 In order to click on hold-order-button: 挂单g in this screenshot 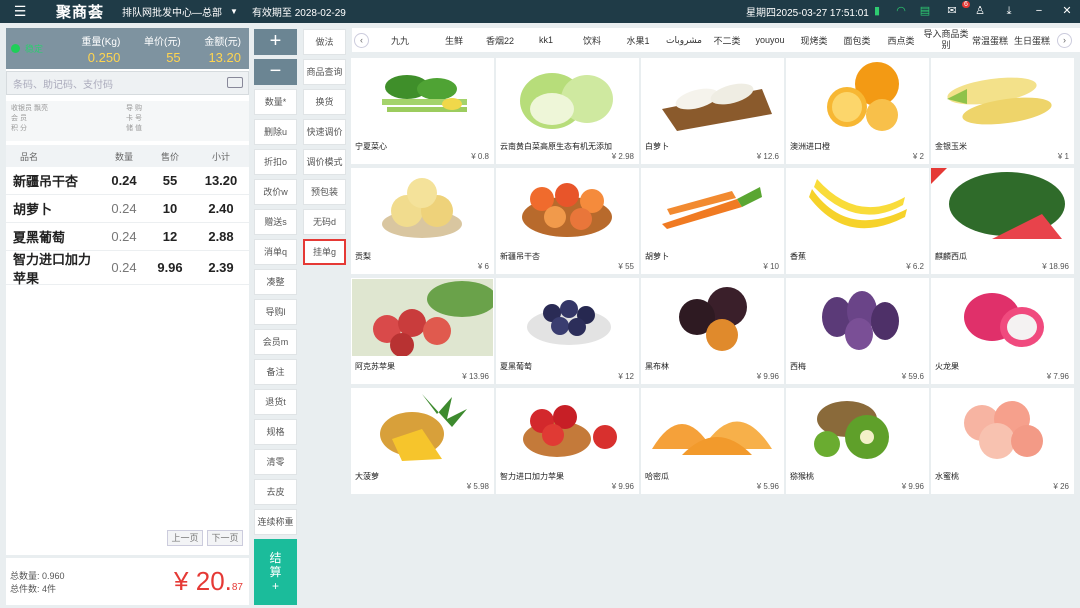, I will do `click(324, 252)`.